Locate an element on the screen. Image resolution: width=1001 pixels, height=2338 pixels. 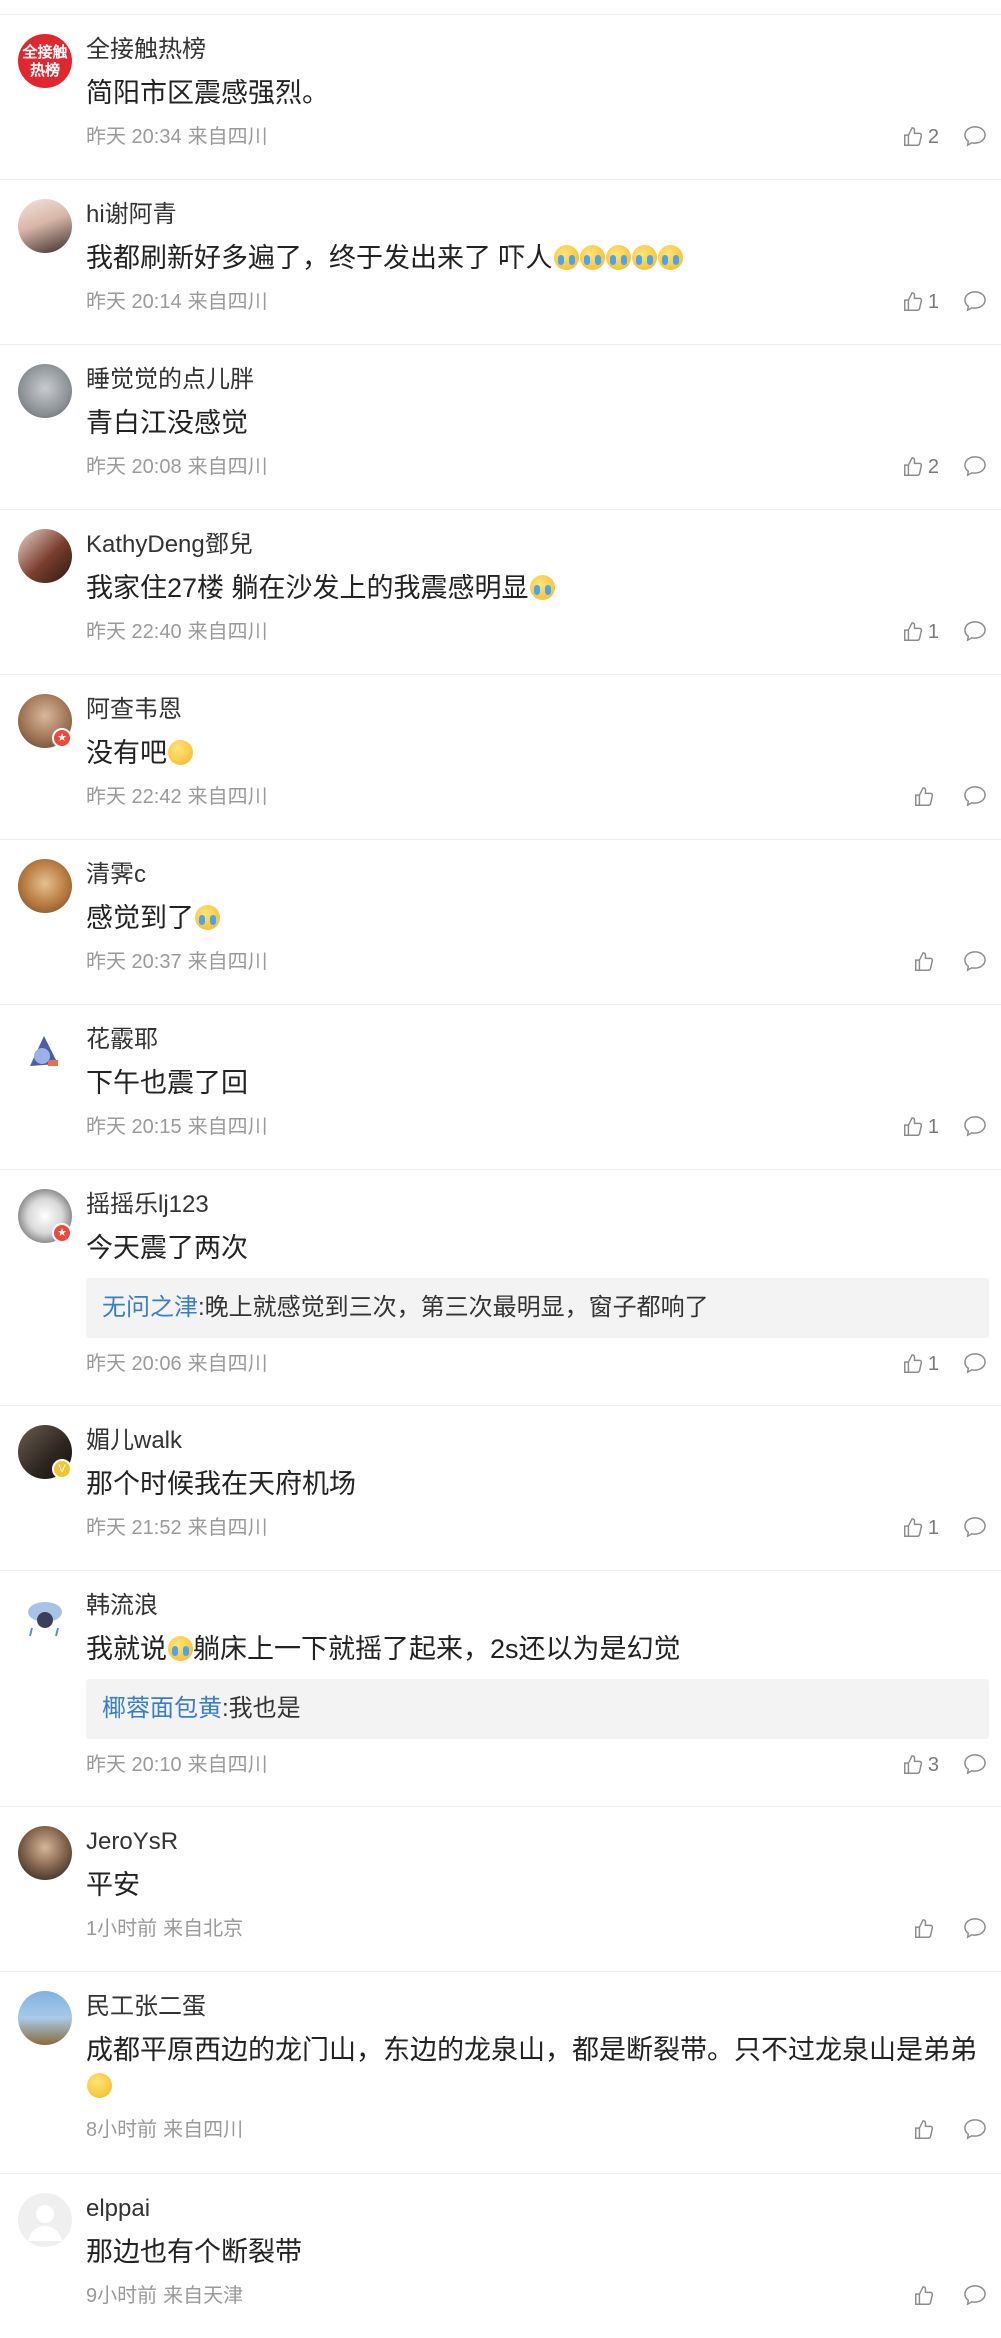
username: KathyDeng鄧兒 is located at coordinates (543, 545).